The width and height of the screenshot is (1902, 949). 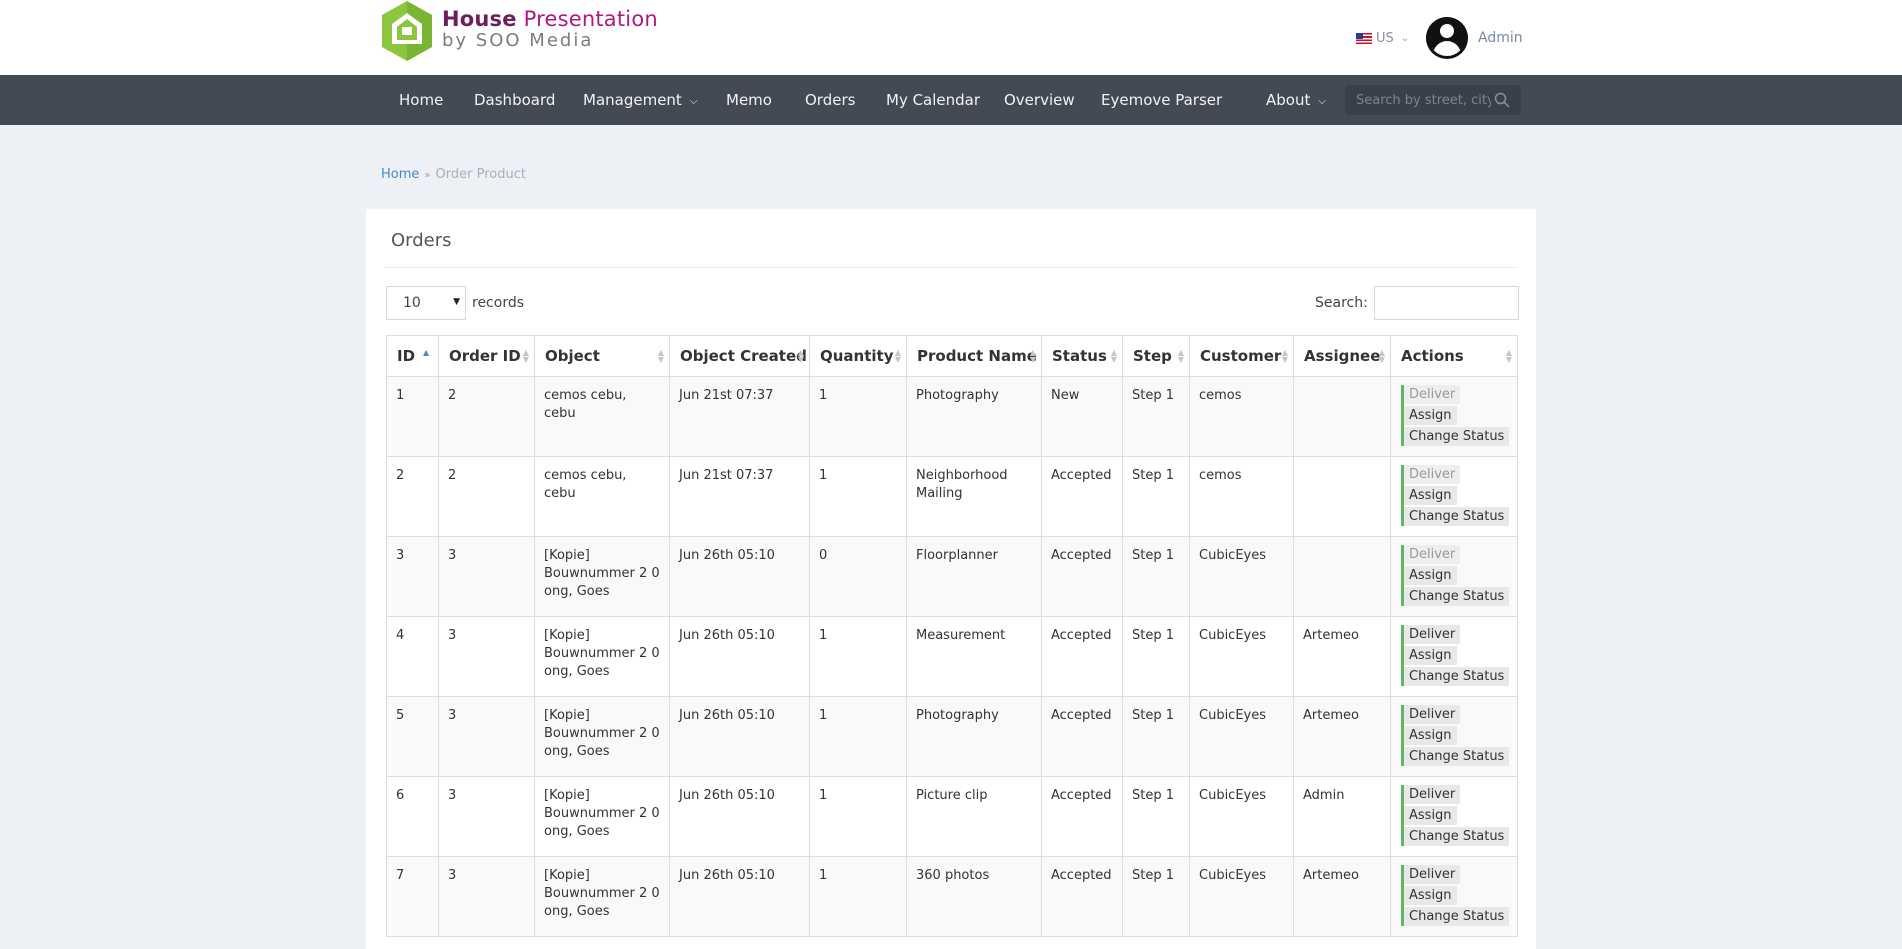 What do you see at coordinates (974, 816) in the screenshot?
I see `cell-product-name: Picture clip` at bounding box center [974, 816].